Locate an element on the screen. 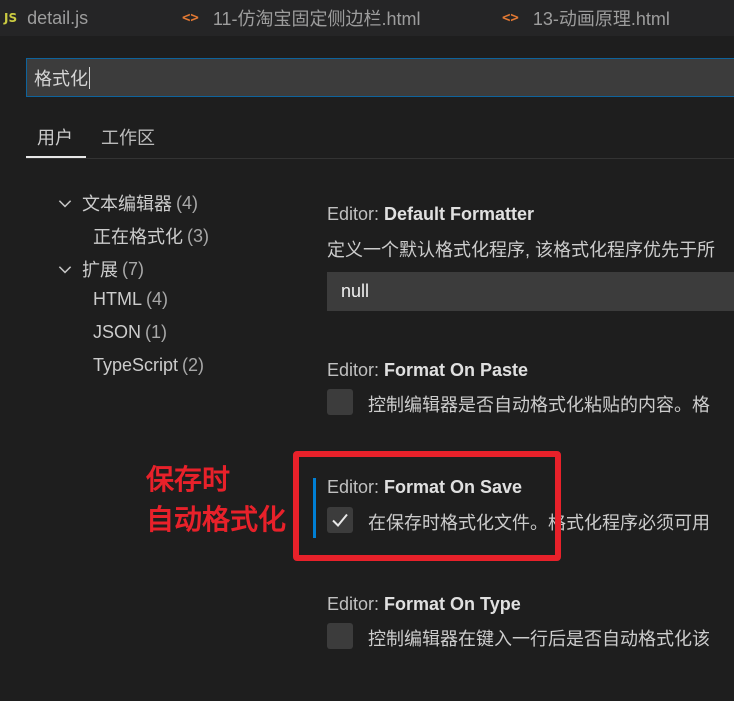 Image resolution: width=734 pixels, height=701 pixels. tree-label: 文本编辑器 is located at coordinates (127, 204).